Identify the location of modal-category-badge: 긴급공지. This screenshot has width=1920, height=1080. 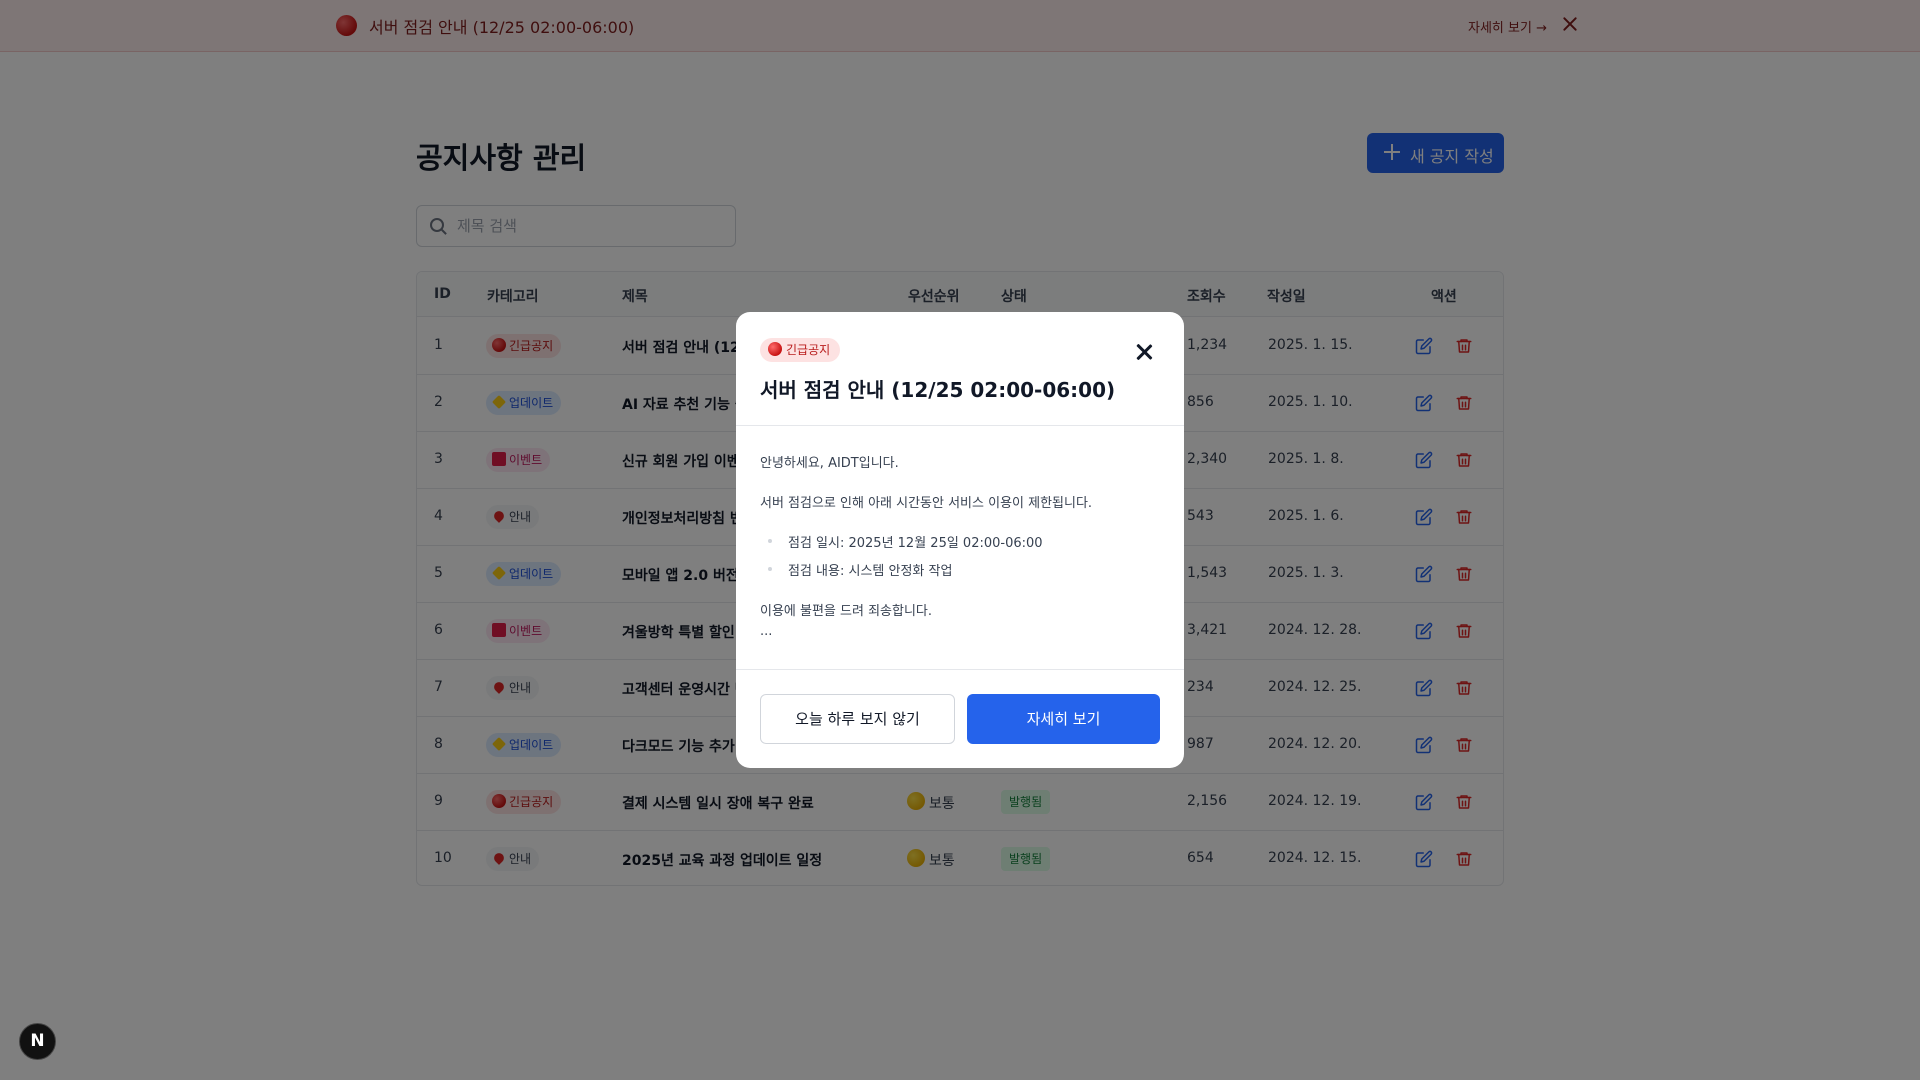
(800, 350).